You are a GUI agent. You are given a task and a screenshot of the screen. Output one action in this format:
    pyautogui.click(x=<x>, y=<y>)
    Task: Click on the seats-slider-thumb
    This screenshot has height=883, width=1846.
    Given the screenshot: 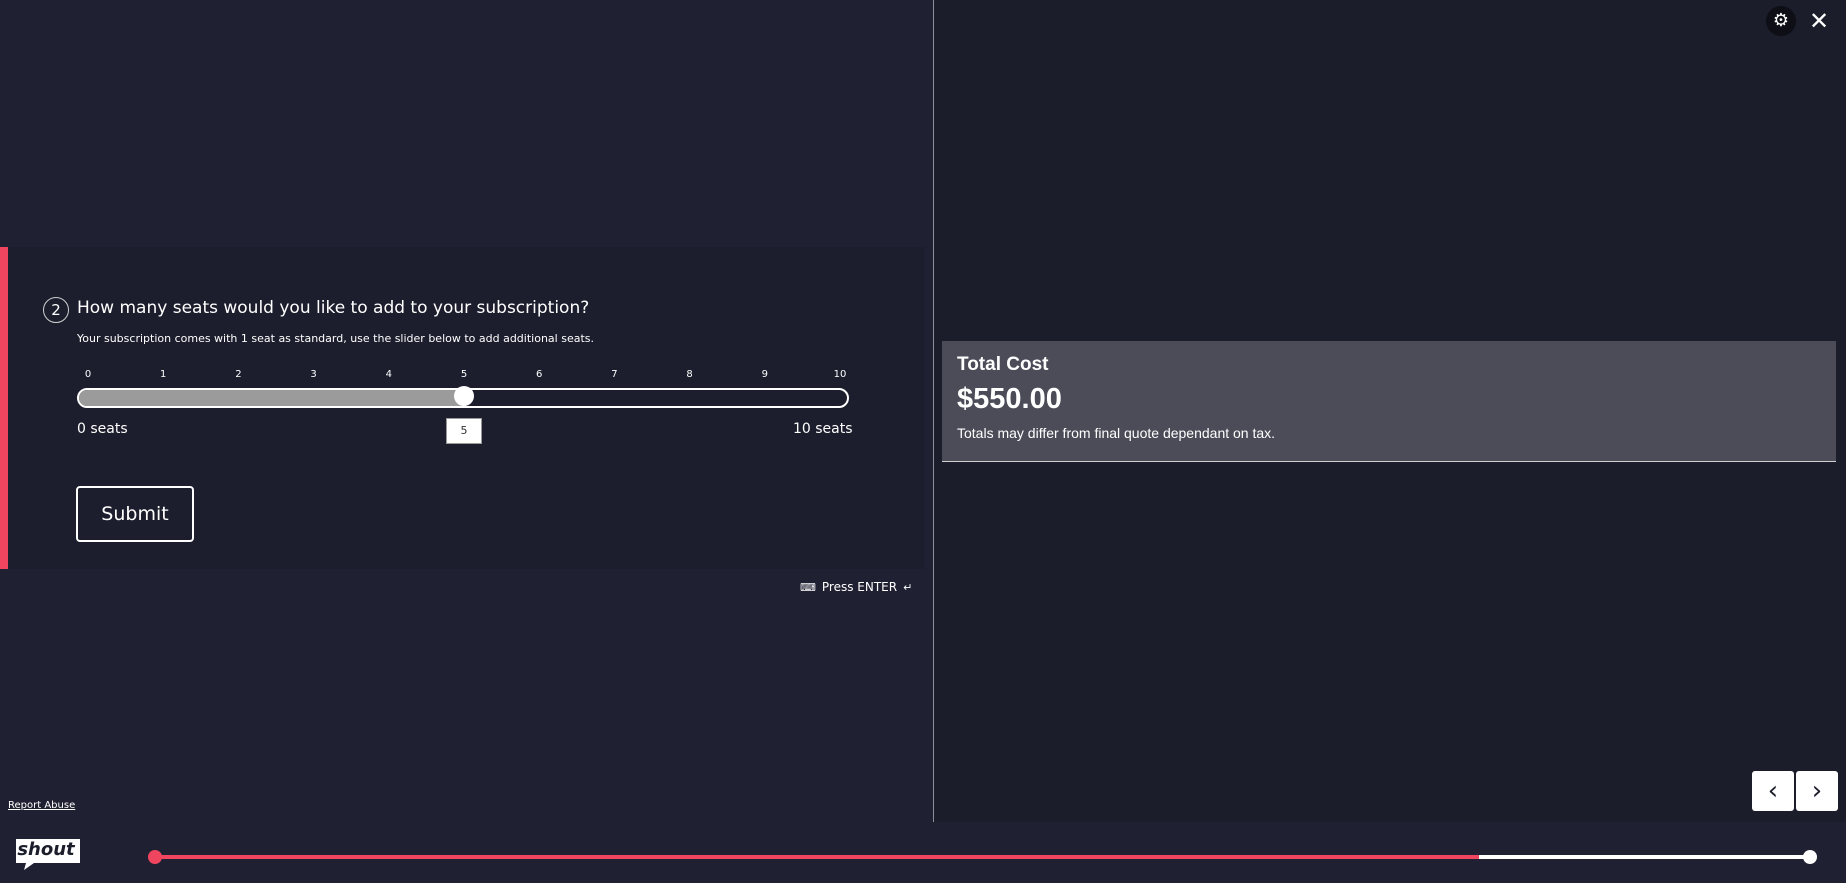 What is the action you would take?
    pyautogui.click(x=464, y=396)
    